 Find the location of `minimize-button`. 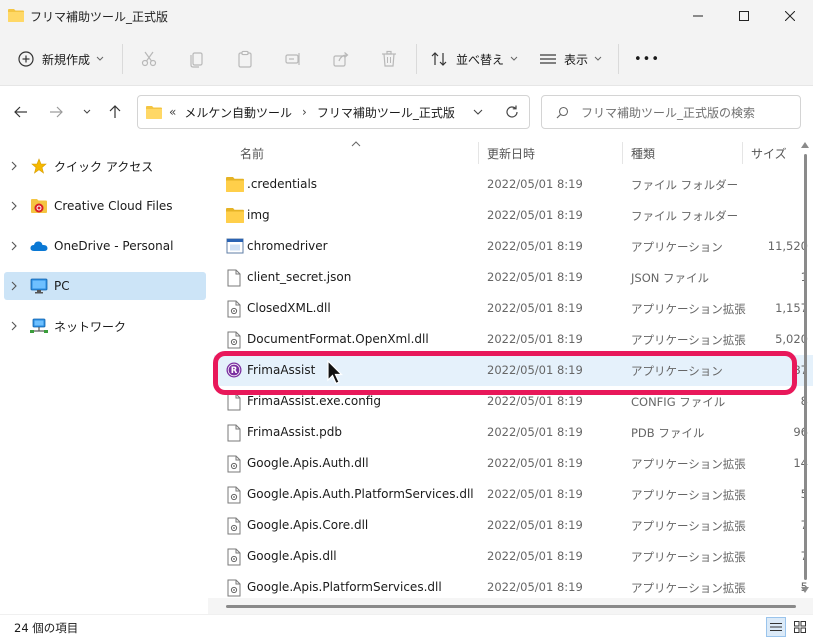

minimize-button is located at coordinates (698, 16).